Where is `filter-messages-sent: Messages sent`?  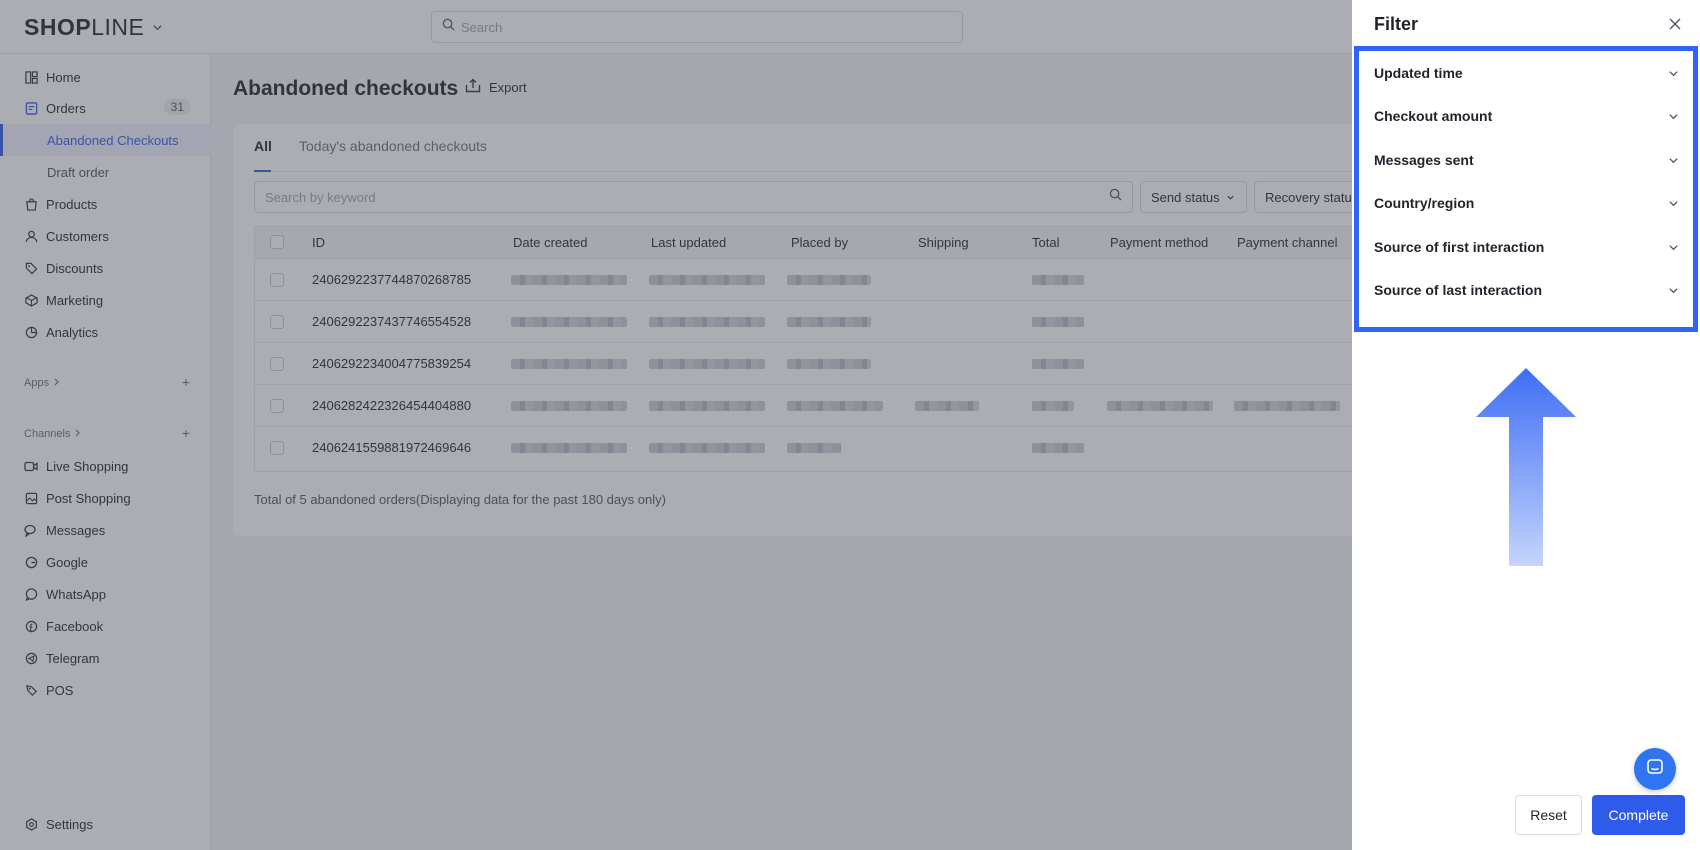
filter-messages-sent: Messages sent is located at coordinates (1526, 160).